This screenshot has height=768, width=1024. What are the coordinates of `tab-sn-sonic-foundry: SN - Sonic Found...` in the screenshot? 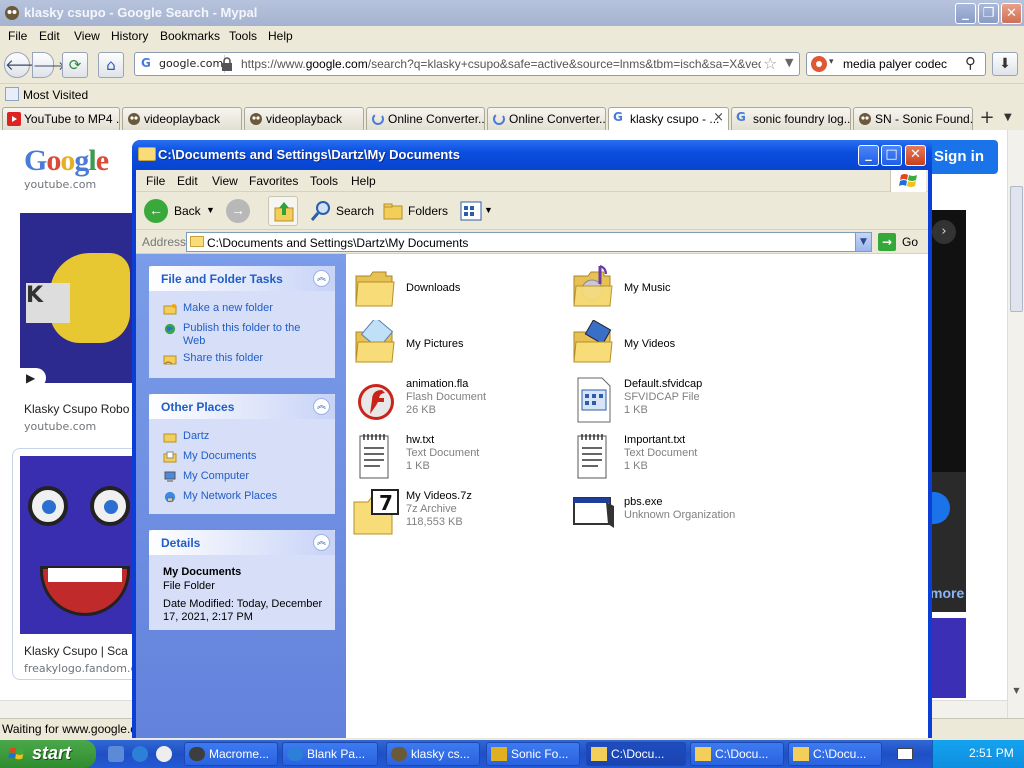 It's located at (913, 118).